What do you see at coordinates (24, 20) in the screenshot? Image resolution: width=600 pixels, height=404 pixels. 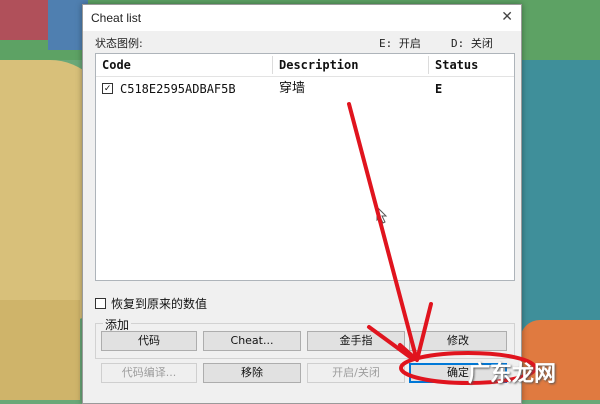 I see `game-roof` at bounding box center [24, 20].